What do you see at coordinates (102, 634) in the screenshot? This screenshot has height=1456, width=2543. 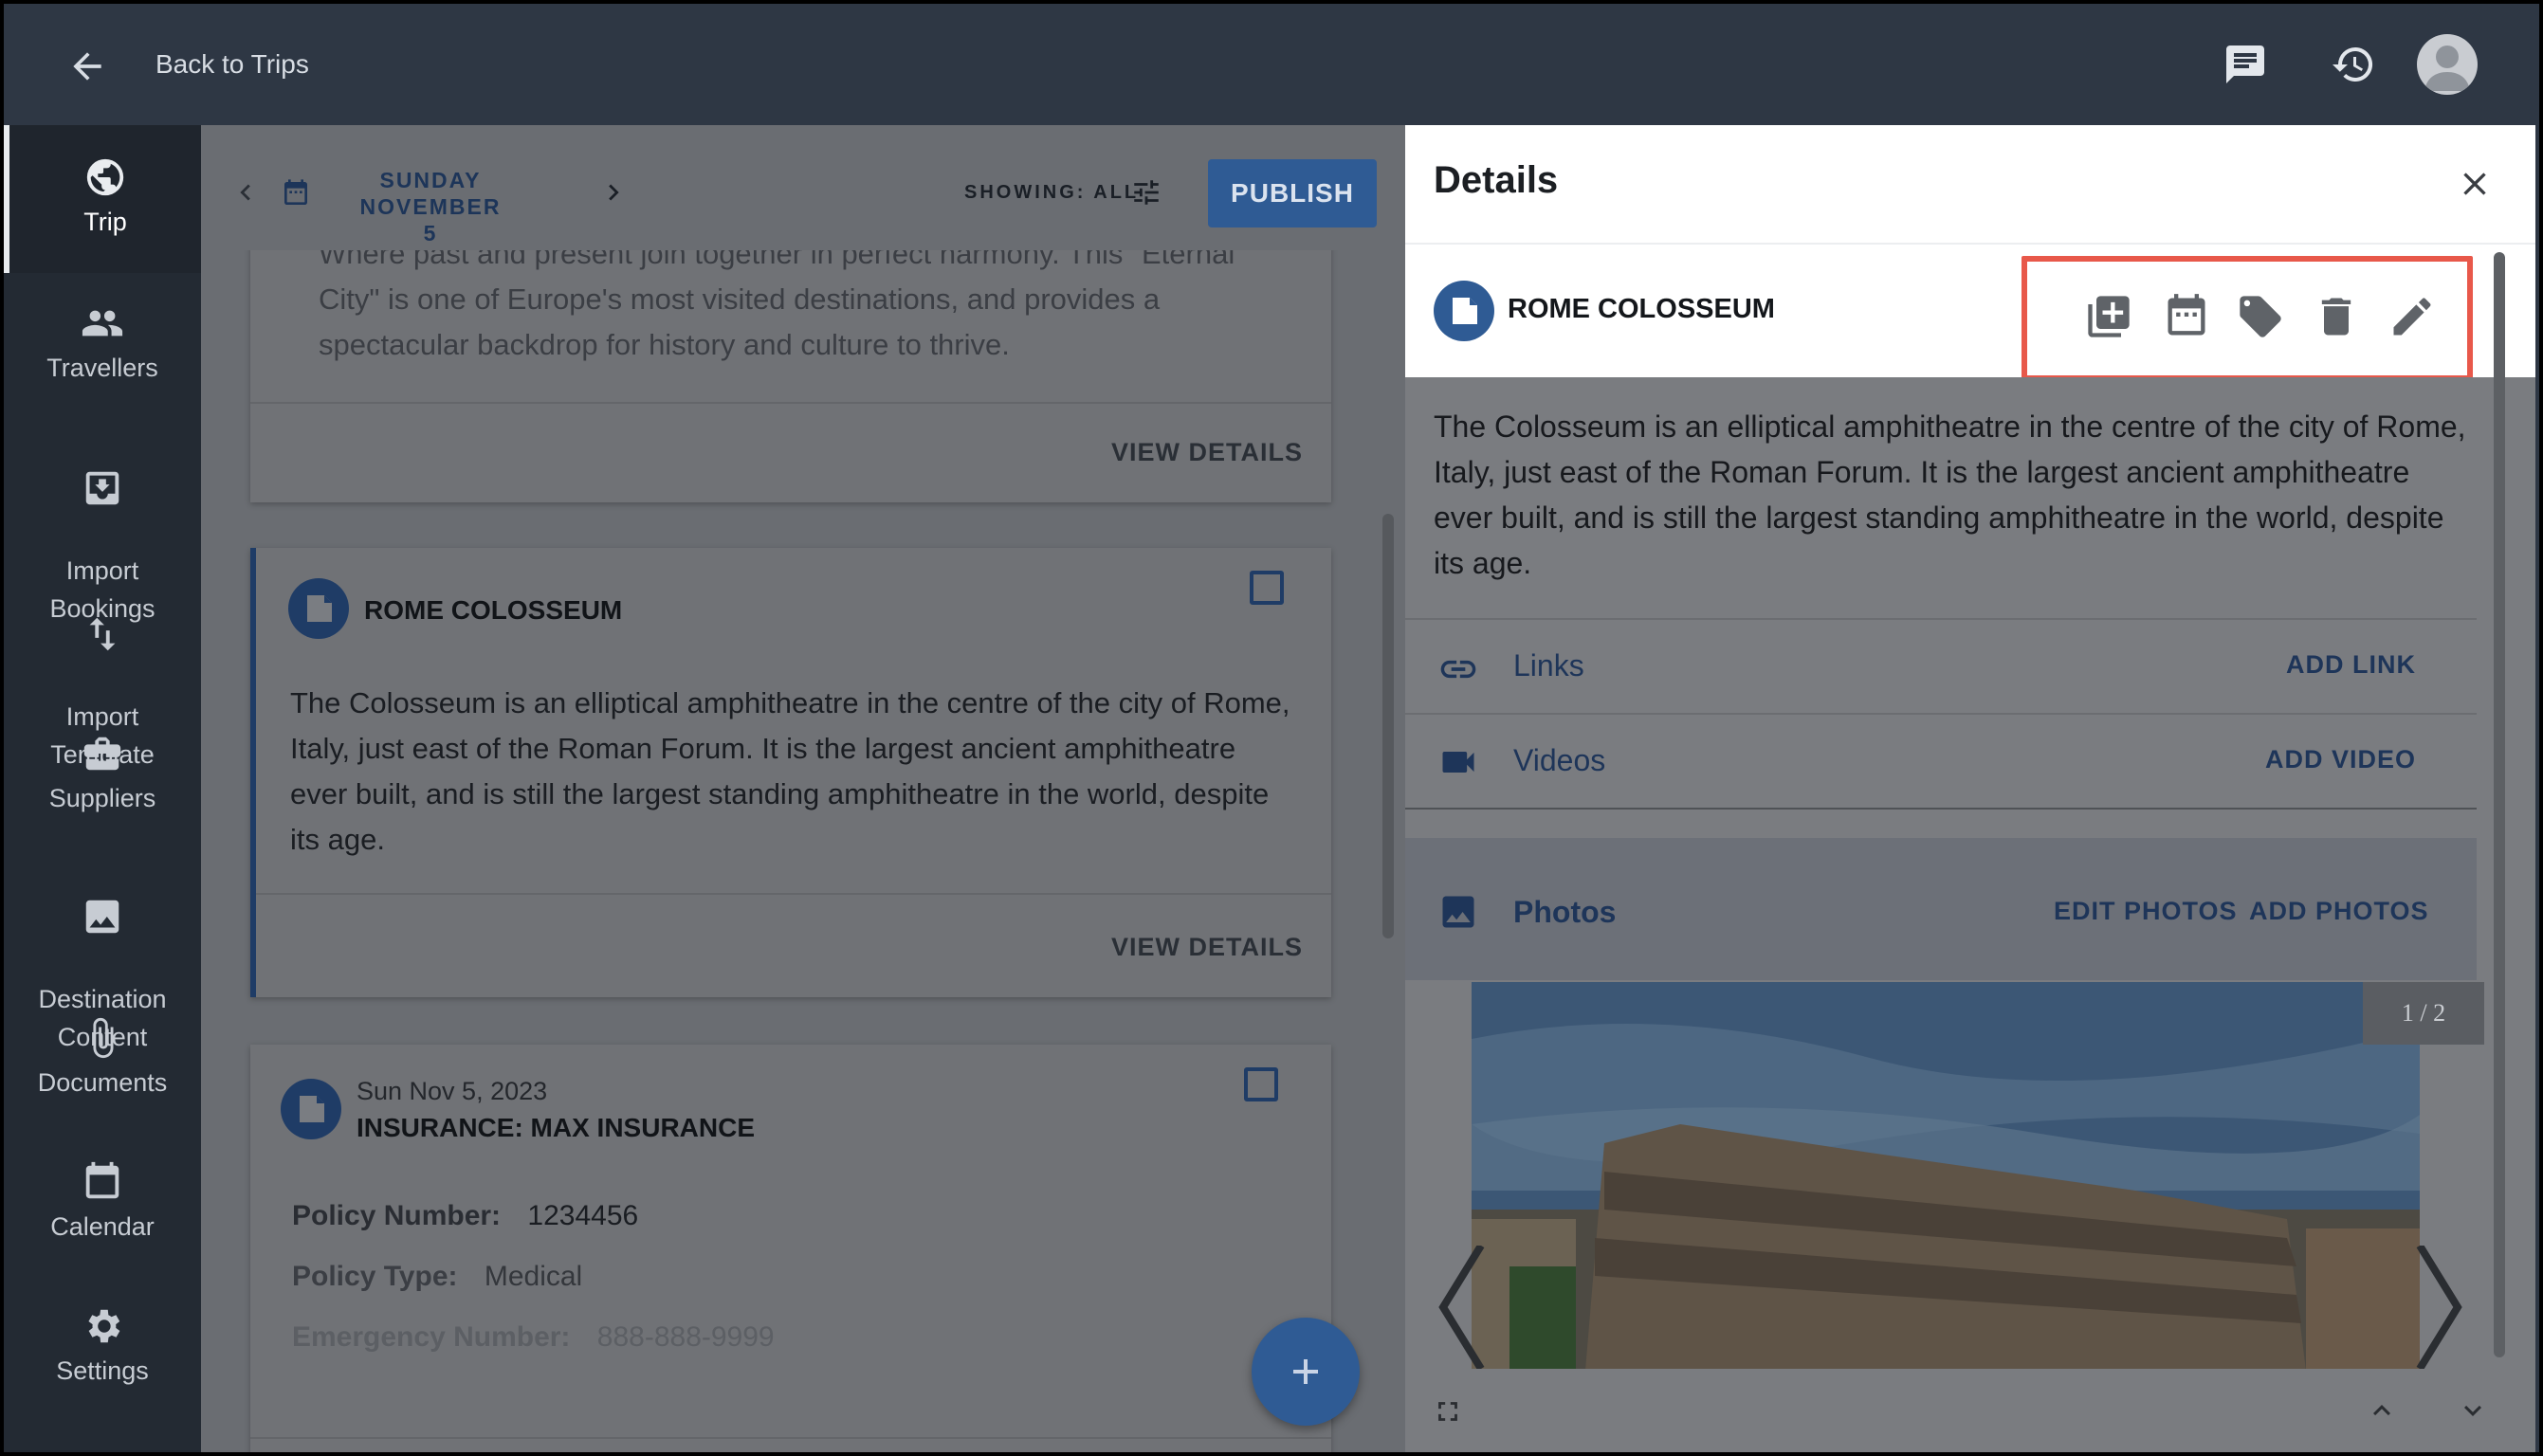 I see `swap-vertical-icon` at bounding box center [102, 634].